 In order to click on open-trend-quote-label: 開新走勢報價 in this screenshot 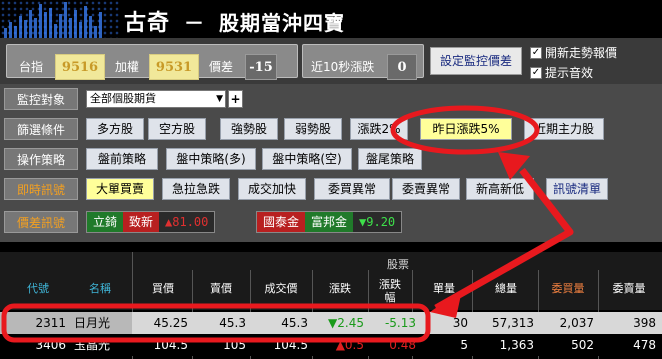, I will do `click(581, 53)`.